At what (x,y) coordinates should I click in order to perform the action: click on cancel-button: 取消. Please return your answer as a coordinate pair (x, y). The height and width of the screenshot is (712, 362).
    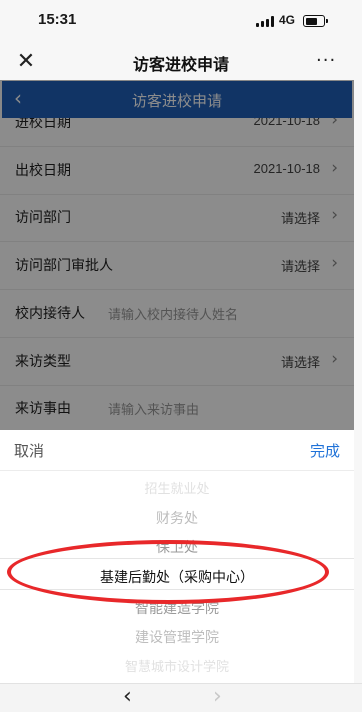
    Looking at the image, I should click on (29, 450).